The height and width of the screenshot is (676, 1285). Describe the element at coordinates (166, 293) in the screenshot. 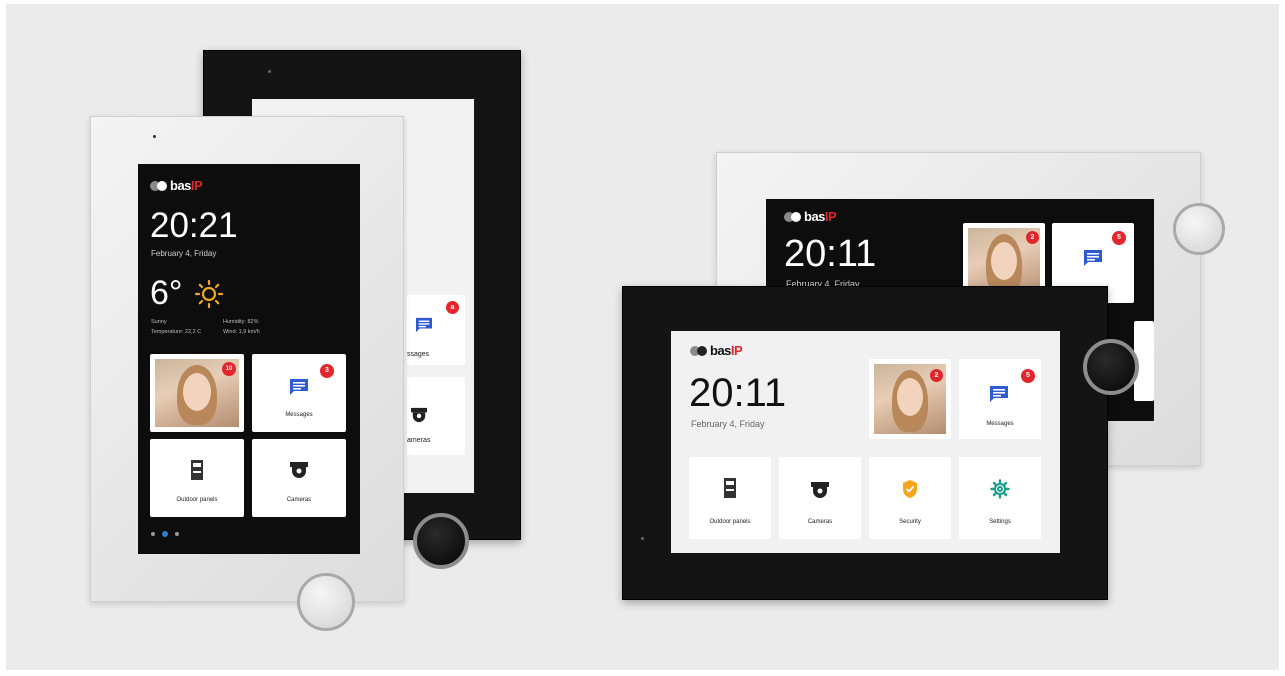

I see `weather-temp: 6°` at that location.